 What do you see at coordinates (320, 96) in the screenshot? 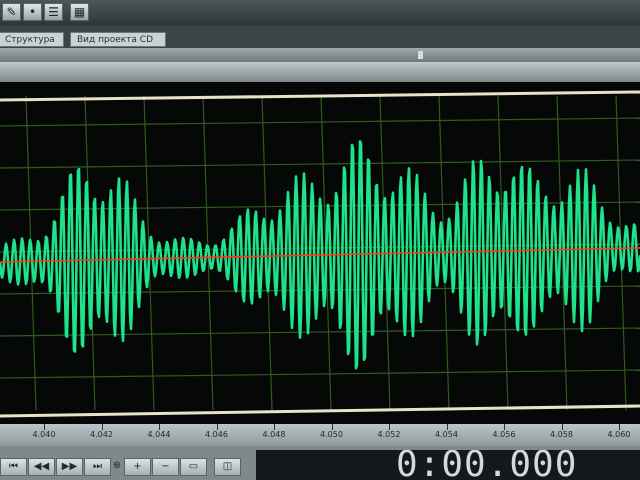
I see `waveform-top-border` at bounding box center [320, 96].